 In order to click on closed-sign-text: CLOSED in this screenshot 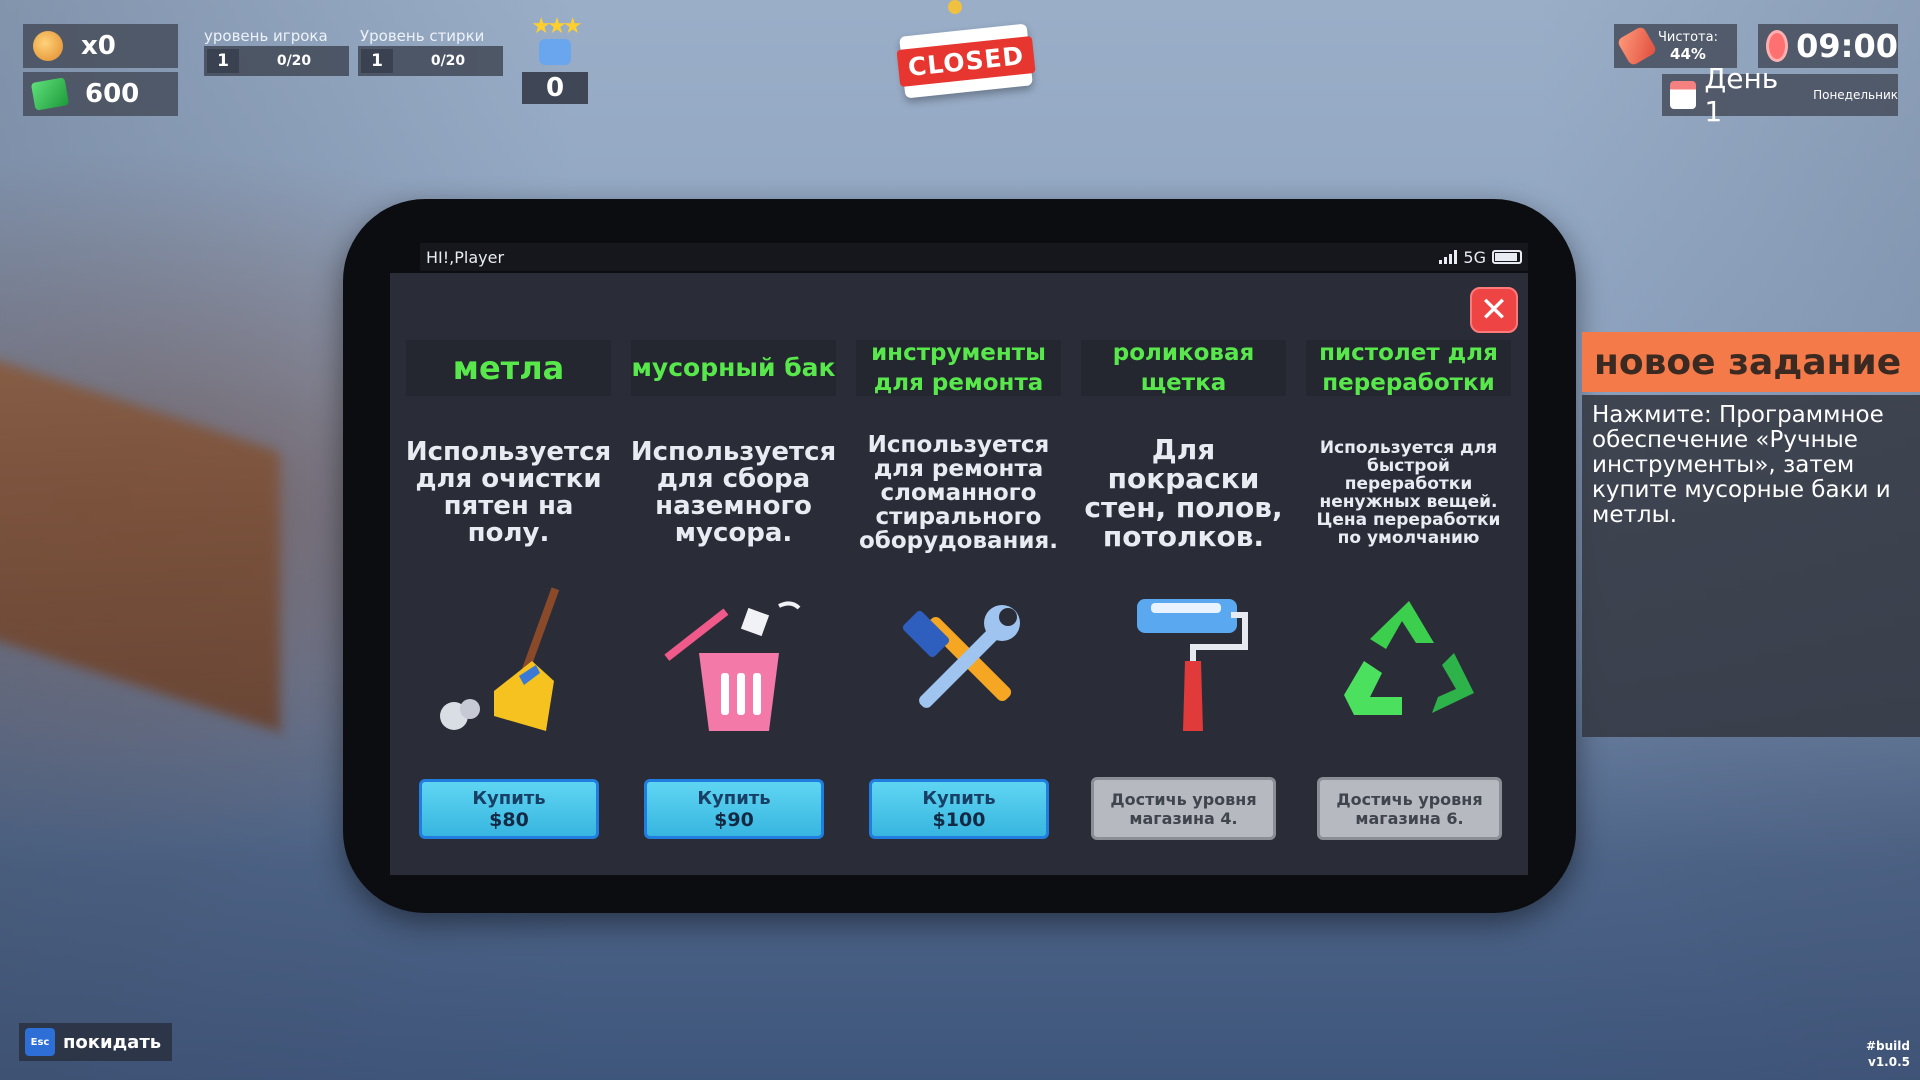, I will do `click(966, 61)`.